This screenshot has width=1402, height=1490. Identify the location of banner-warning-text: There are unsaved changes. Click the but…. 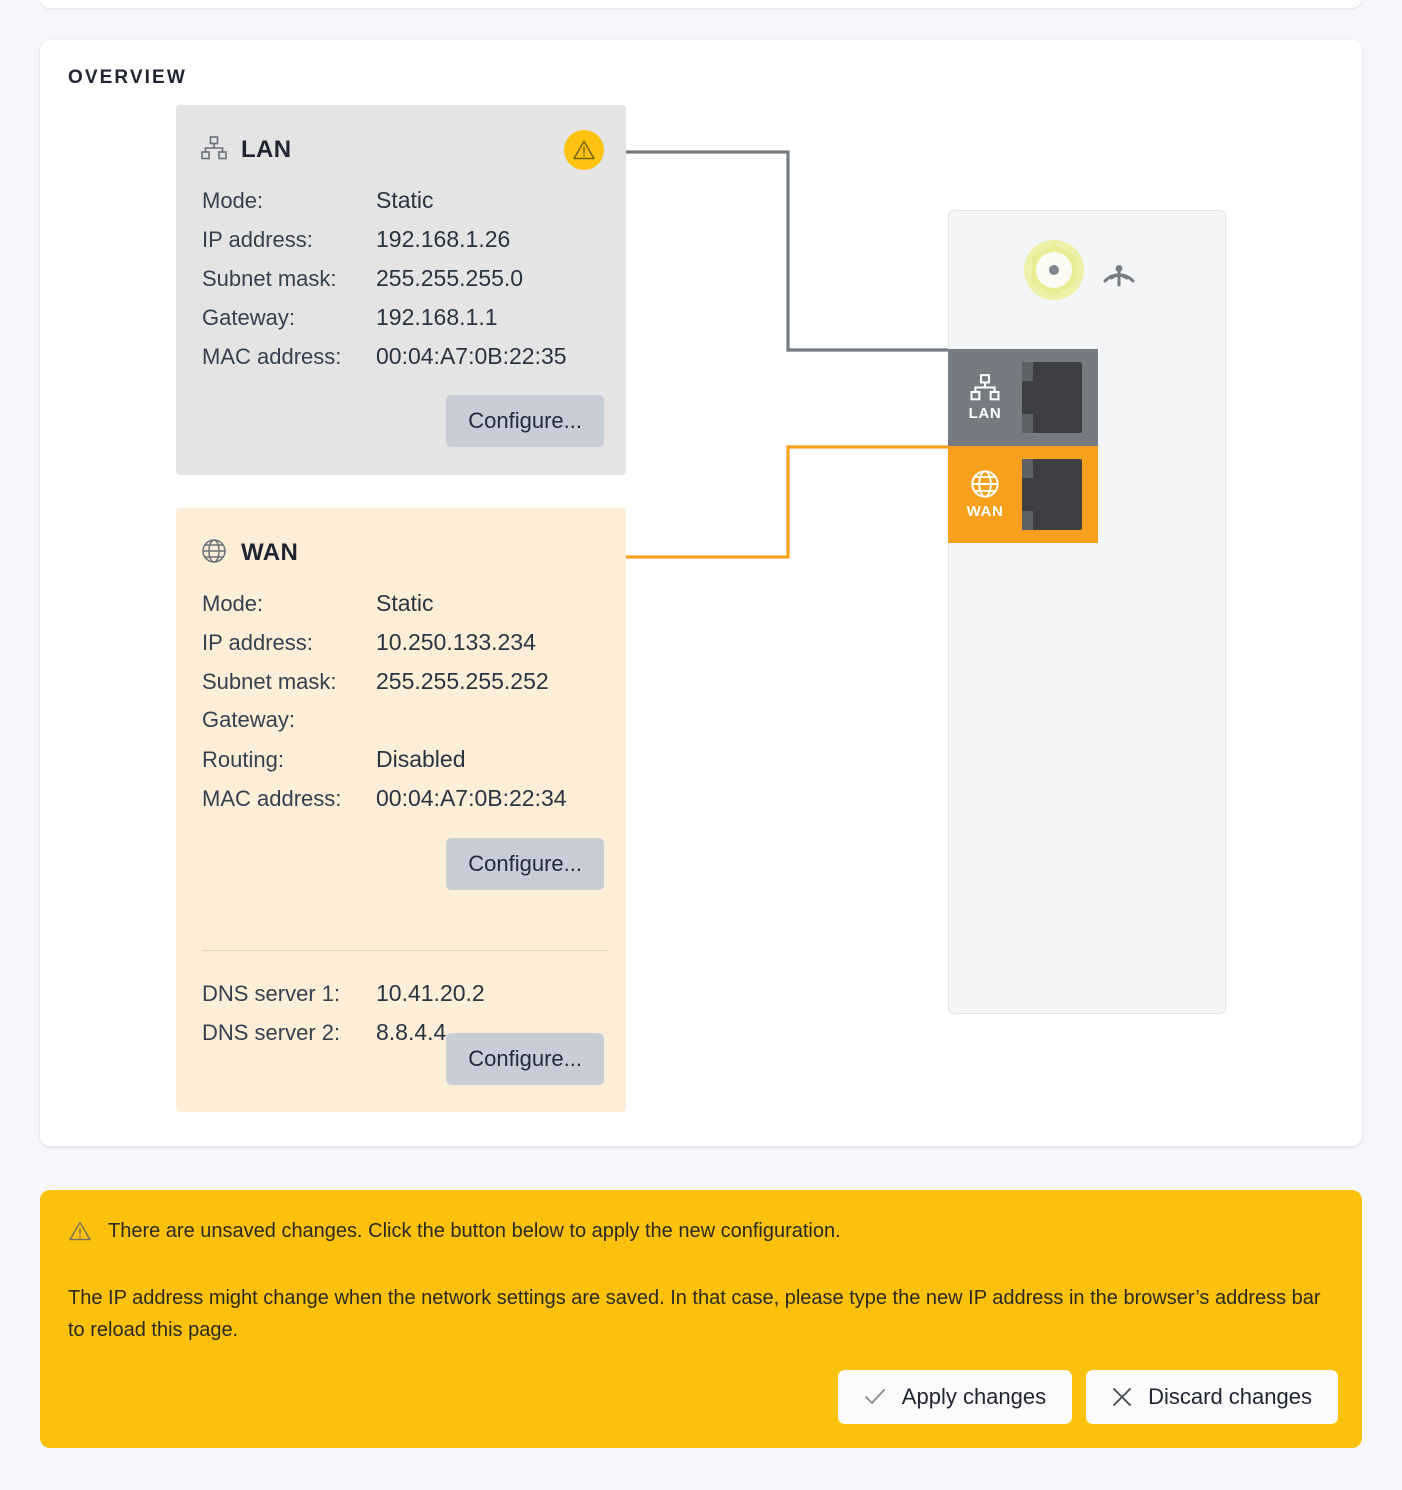
(474, 1231).